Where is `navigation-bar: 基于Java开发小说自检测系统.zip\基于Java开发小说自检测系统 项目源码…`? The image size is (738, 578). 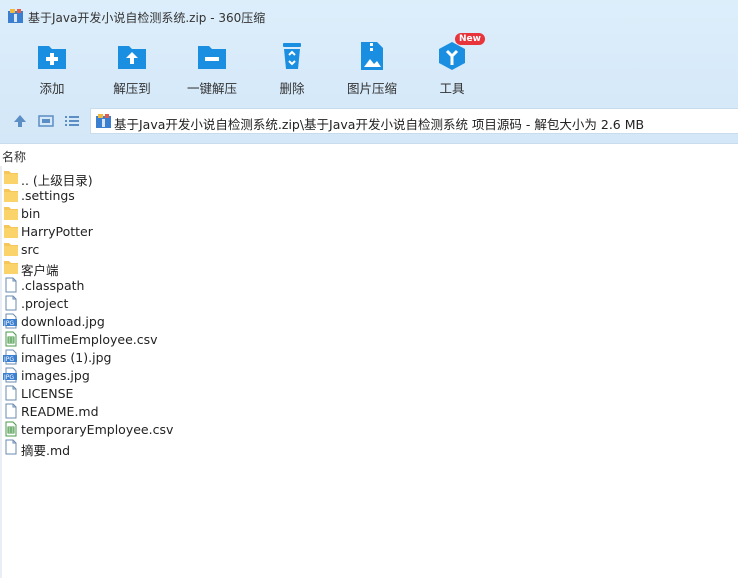 navigation-bar: 基于Java开发小说自检测系统.zip\基于Java开发小说自检测系统 项目源码… is located at coordinates (369, 121).